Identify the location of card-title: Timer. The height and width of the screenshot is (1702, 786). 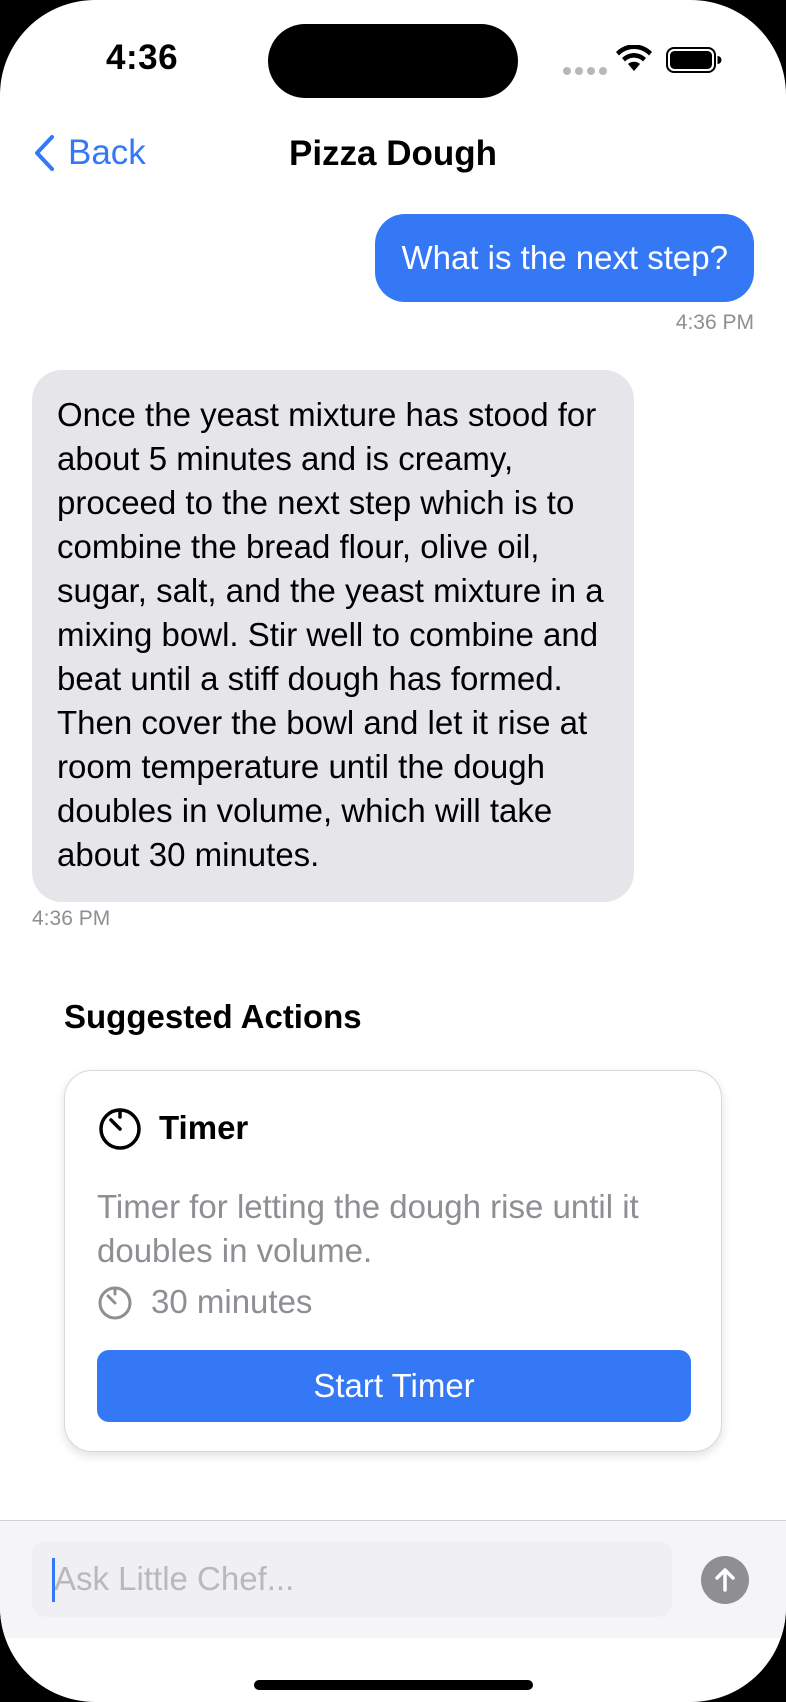
(204, 1127).